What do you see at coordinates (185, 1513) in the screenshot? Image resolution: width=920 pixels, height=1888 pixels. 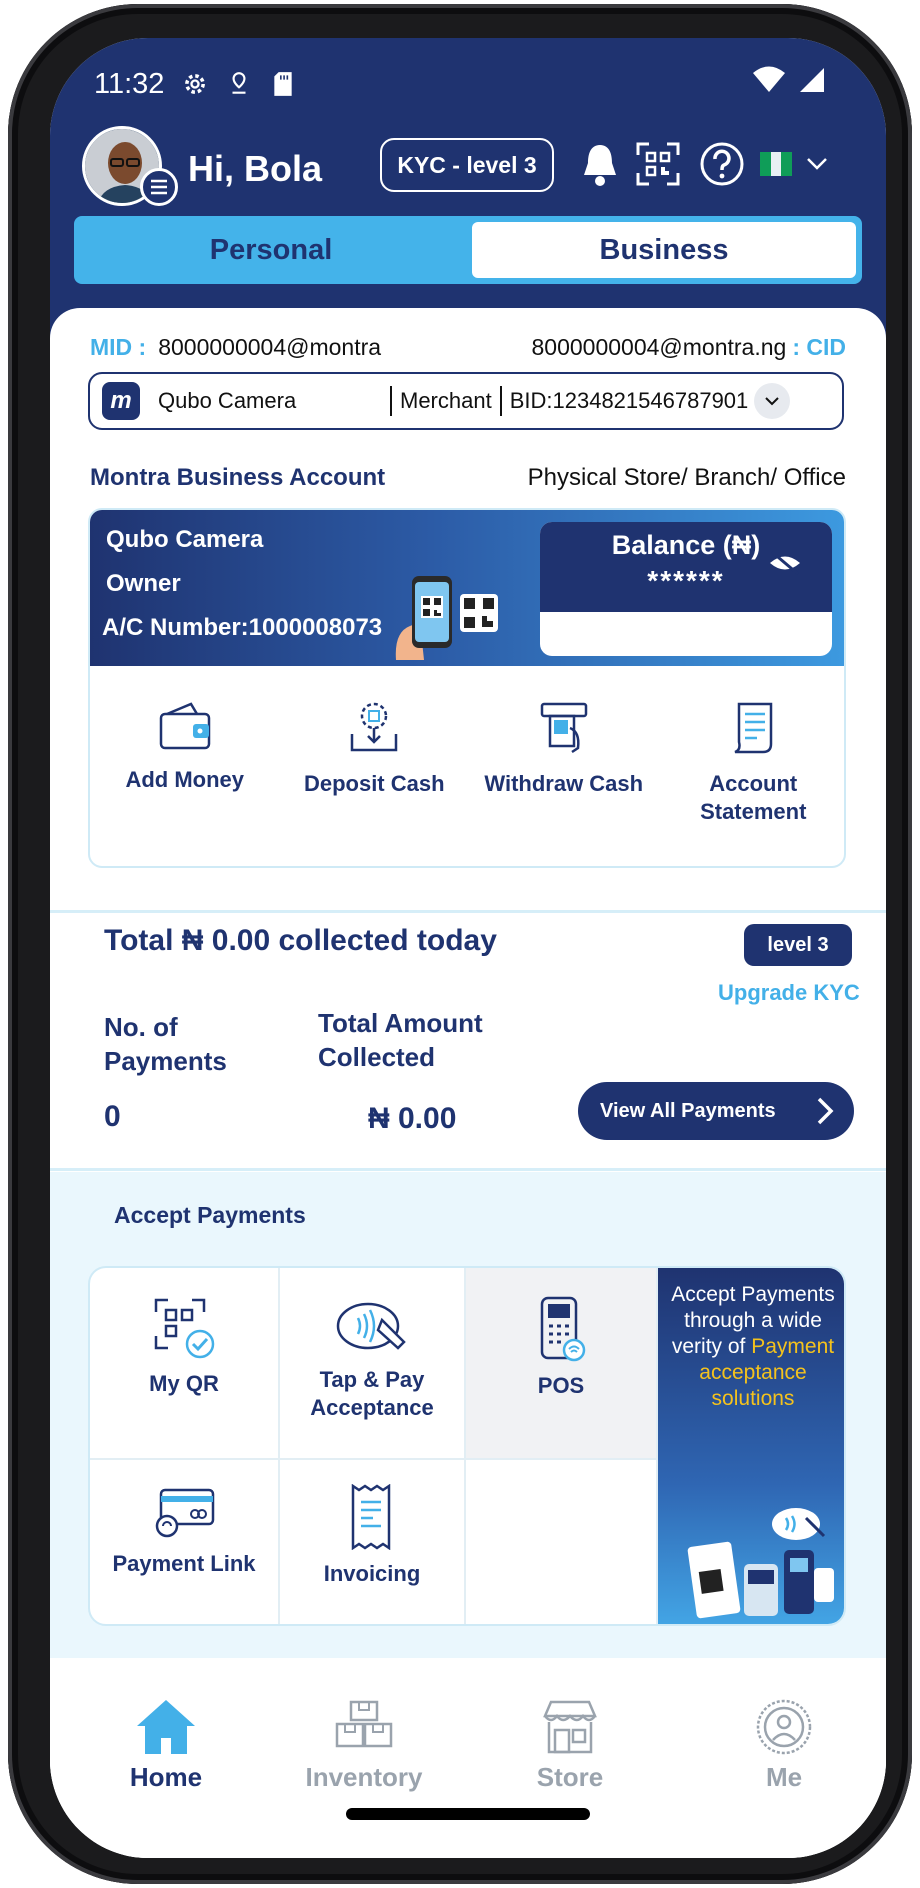 I see `payment-link-icon` at bounding box center [185, 1513].